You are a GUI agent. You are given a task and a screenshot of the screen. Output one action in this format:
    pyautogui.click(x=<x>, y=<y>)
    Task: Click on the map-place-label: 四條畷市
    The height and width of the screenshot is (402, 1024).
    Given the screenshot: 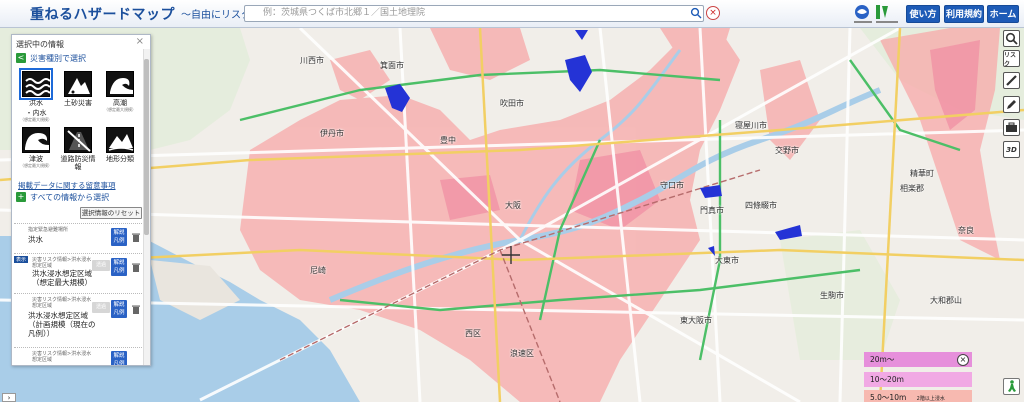 What is the action you would take?
    pyautogui.click(x=761, y=205)
    